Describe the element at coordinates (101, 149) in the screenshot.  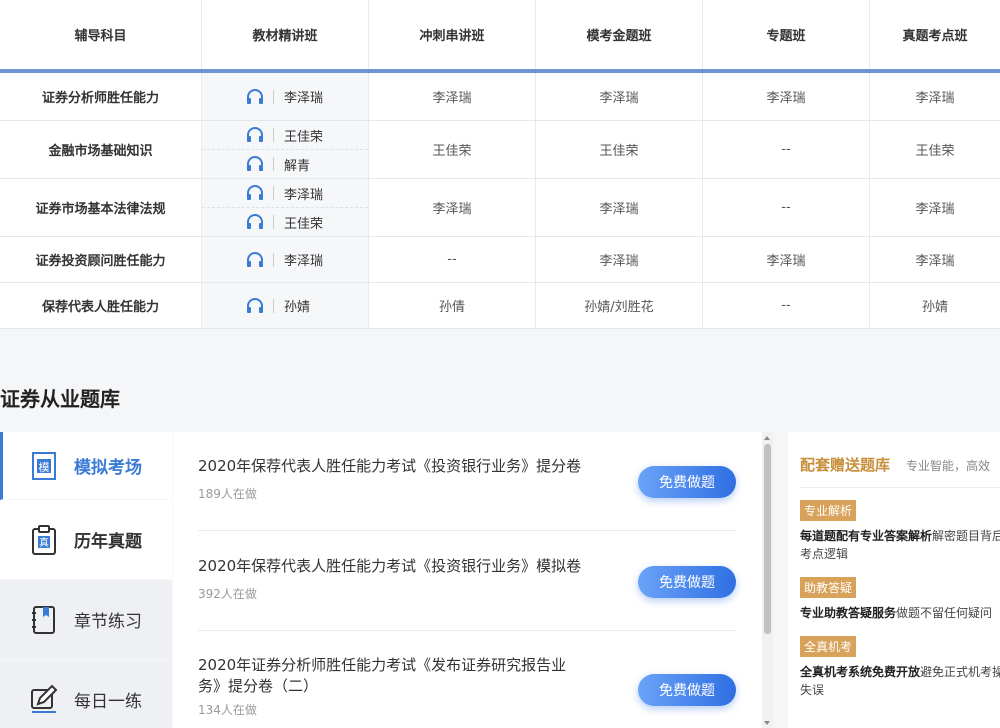
I see `subject-cell: 金融市场基础知识` at that location.